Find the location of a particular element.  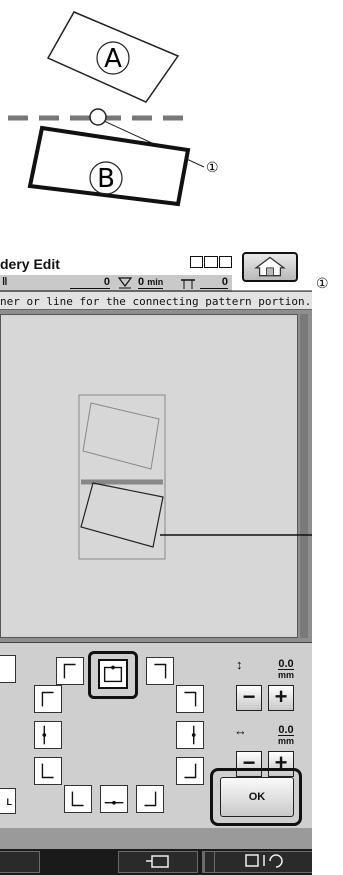

vertical-arrow-icon: ↕ is located at coordinates (239, 664).